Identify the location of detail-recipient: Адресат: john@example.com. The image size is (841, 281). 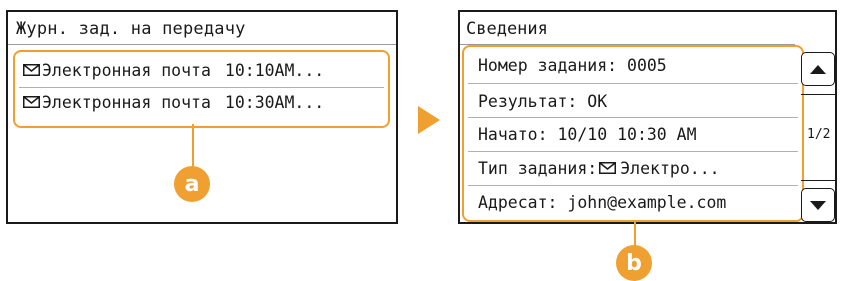
(602, 202).